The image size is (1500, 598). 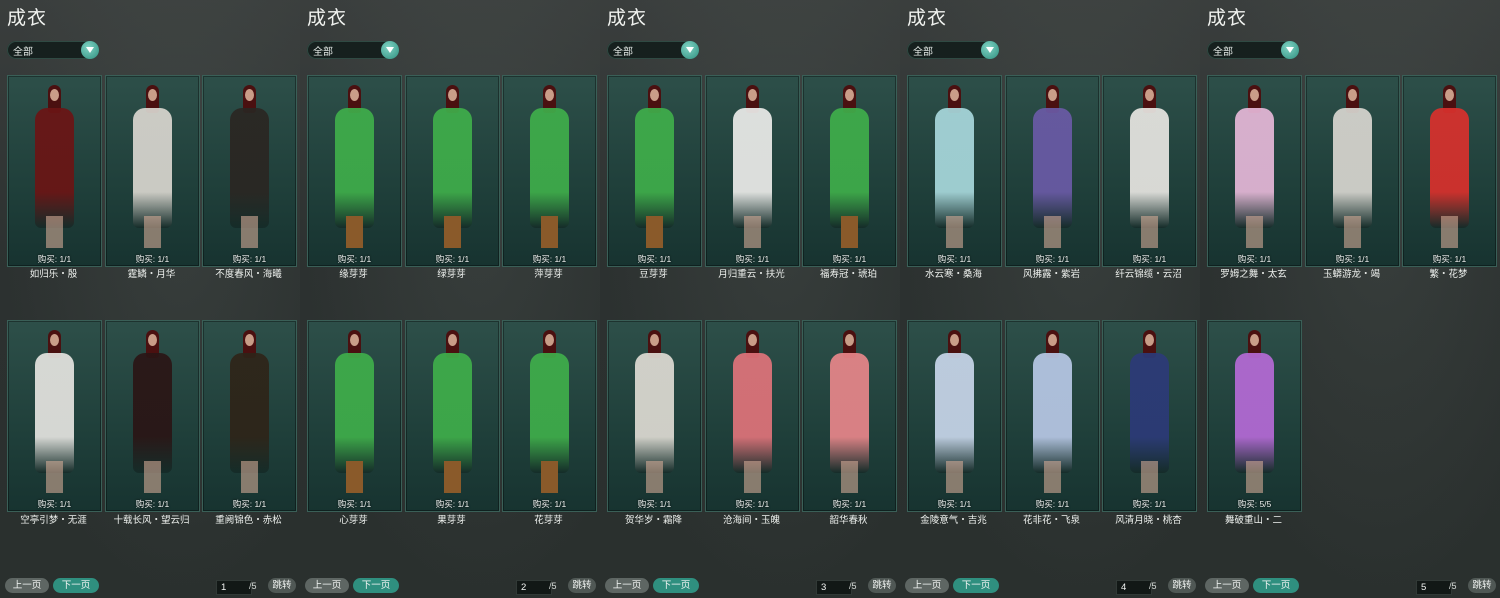 I want to click on page-number-input: 5, so click(x=1434, y=587).